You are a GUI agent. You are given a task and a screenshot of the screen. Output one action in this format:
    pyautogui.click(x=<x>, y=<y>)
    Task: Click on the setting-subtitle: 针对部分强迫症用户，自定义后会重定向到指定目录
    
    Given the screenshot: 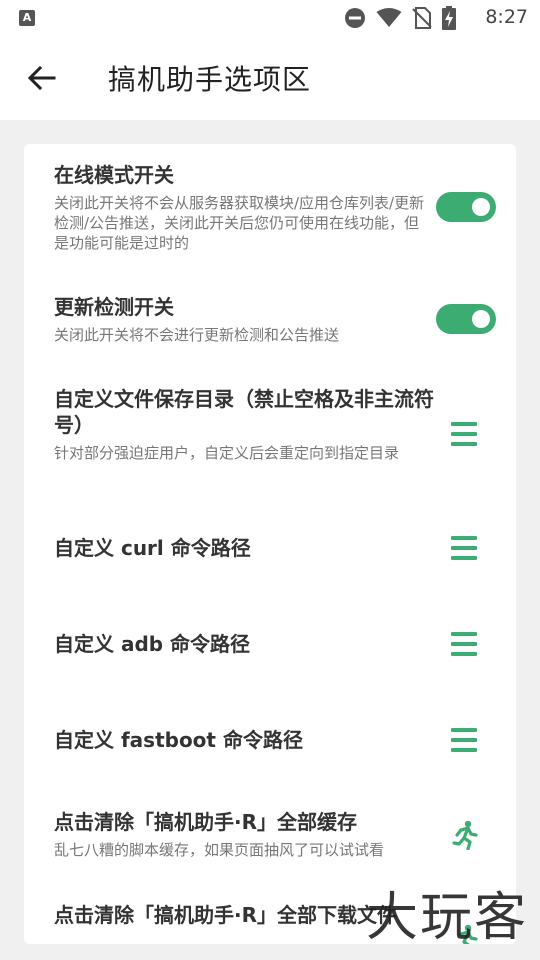 What is the action you would take?
    pyautogui.click(x=227, y=453)
    